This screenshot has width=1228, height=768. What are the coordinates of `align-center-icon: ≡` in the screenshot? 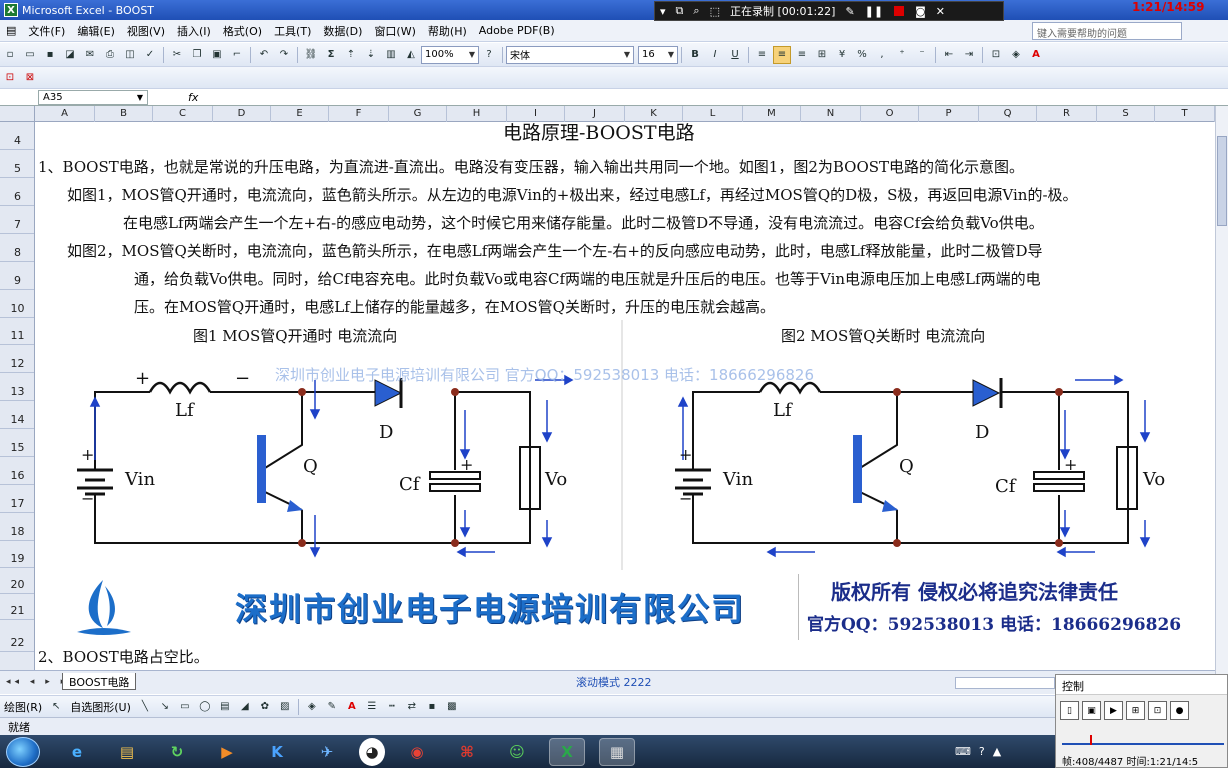 It's located at (782, 54).